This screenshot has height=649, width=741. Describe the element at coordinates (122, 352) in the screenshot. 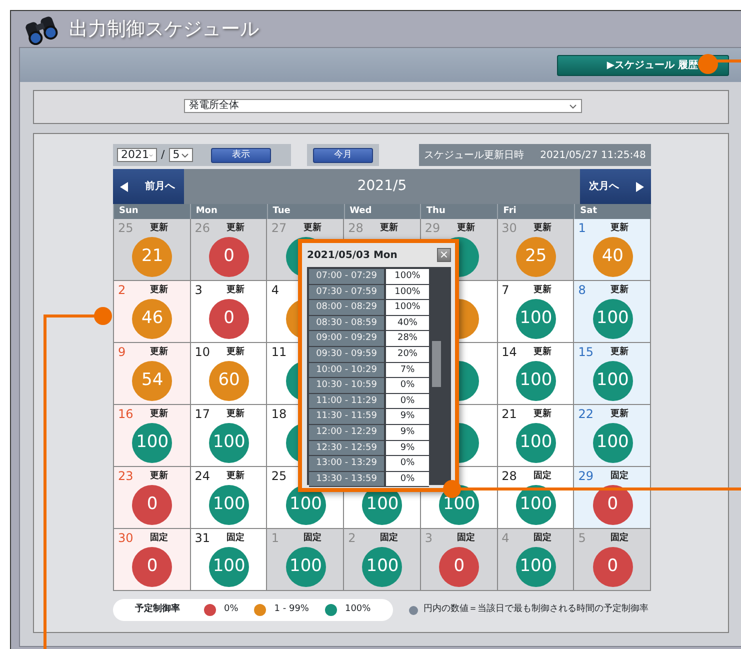

I see `day-number: 9` at that location.